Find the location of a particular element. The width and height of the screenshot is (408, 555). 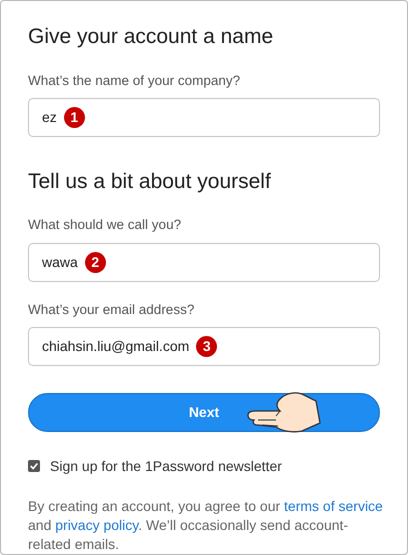

field-label: What should we call you? is located at coordinates (105, 225).